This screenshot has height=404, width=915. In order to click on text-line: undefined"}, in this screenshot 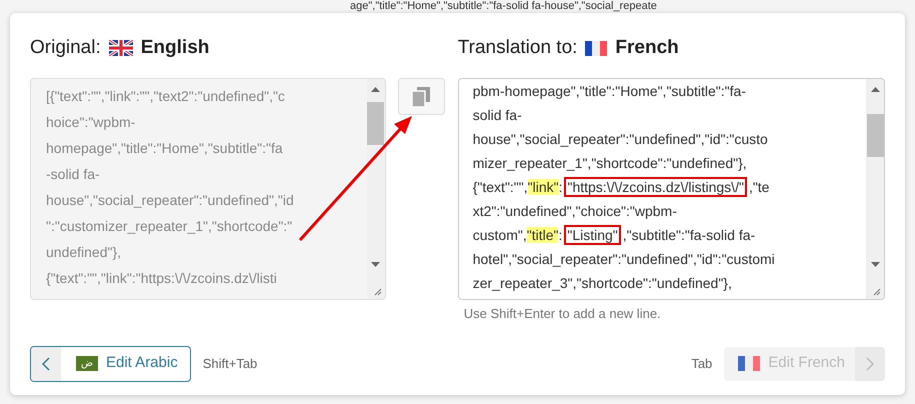, I will do `click(84, 252)`.